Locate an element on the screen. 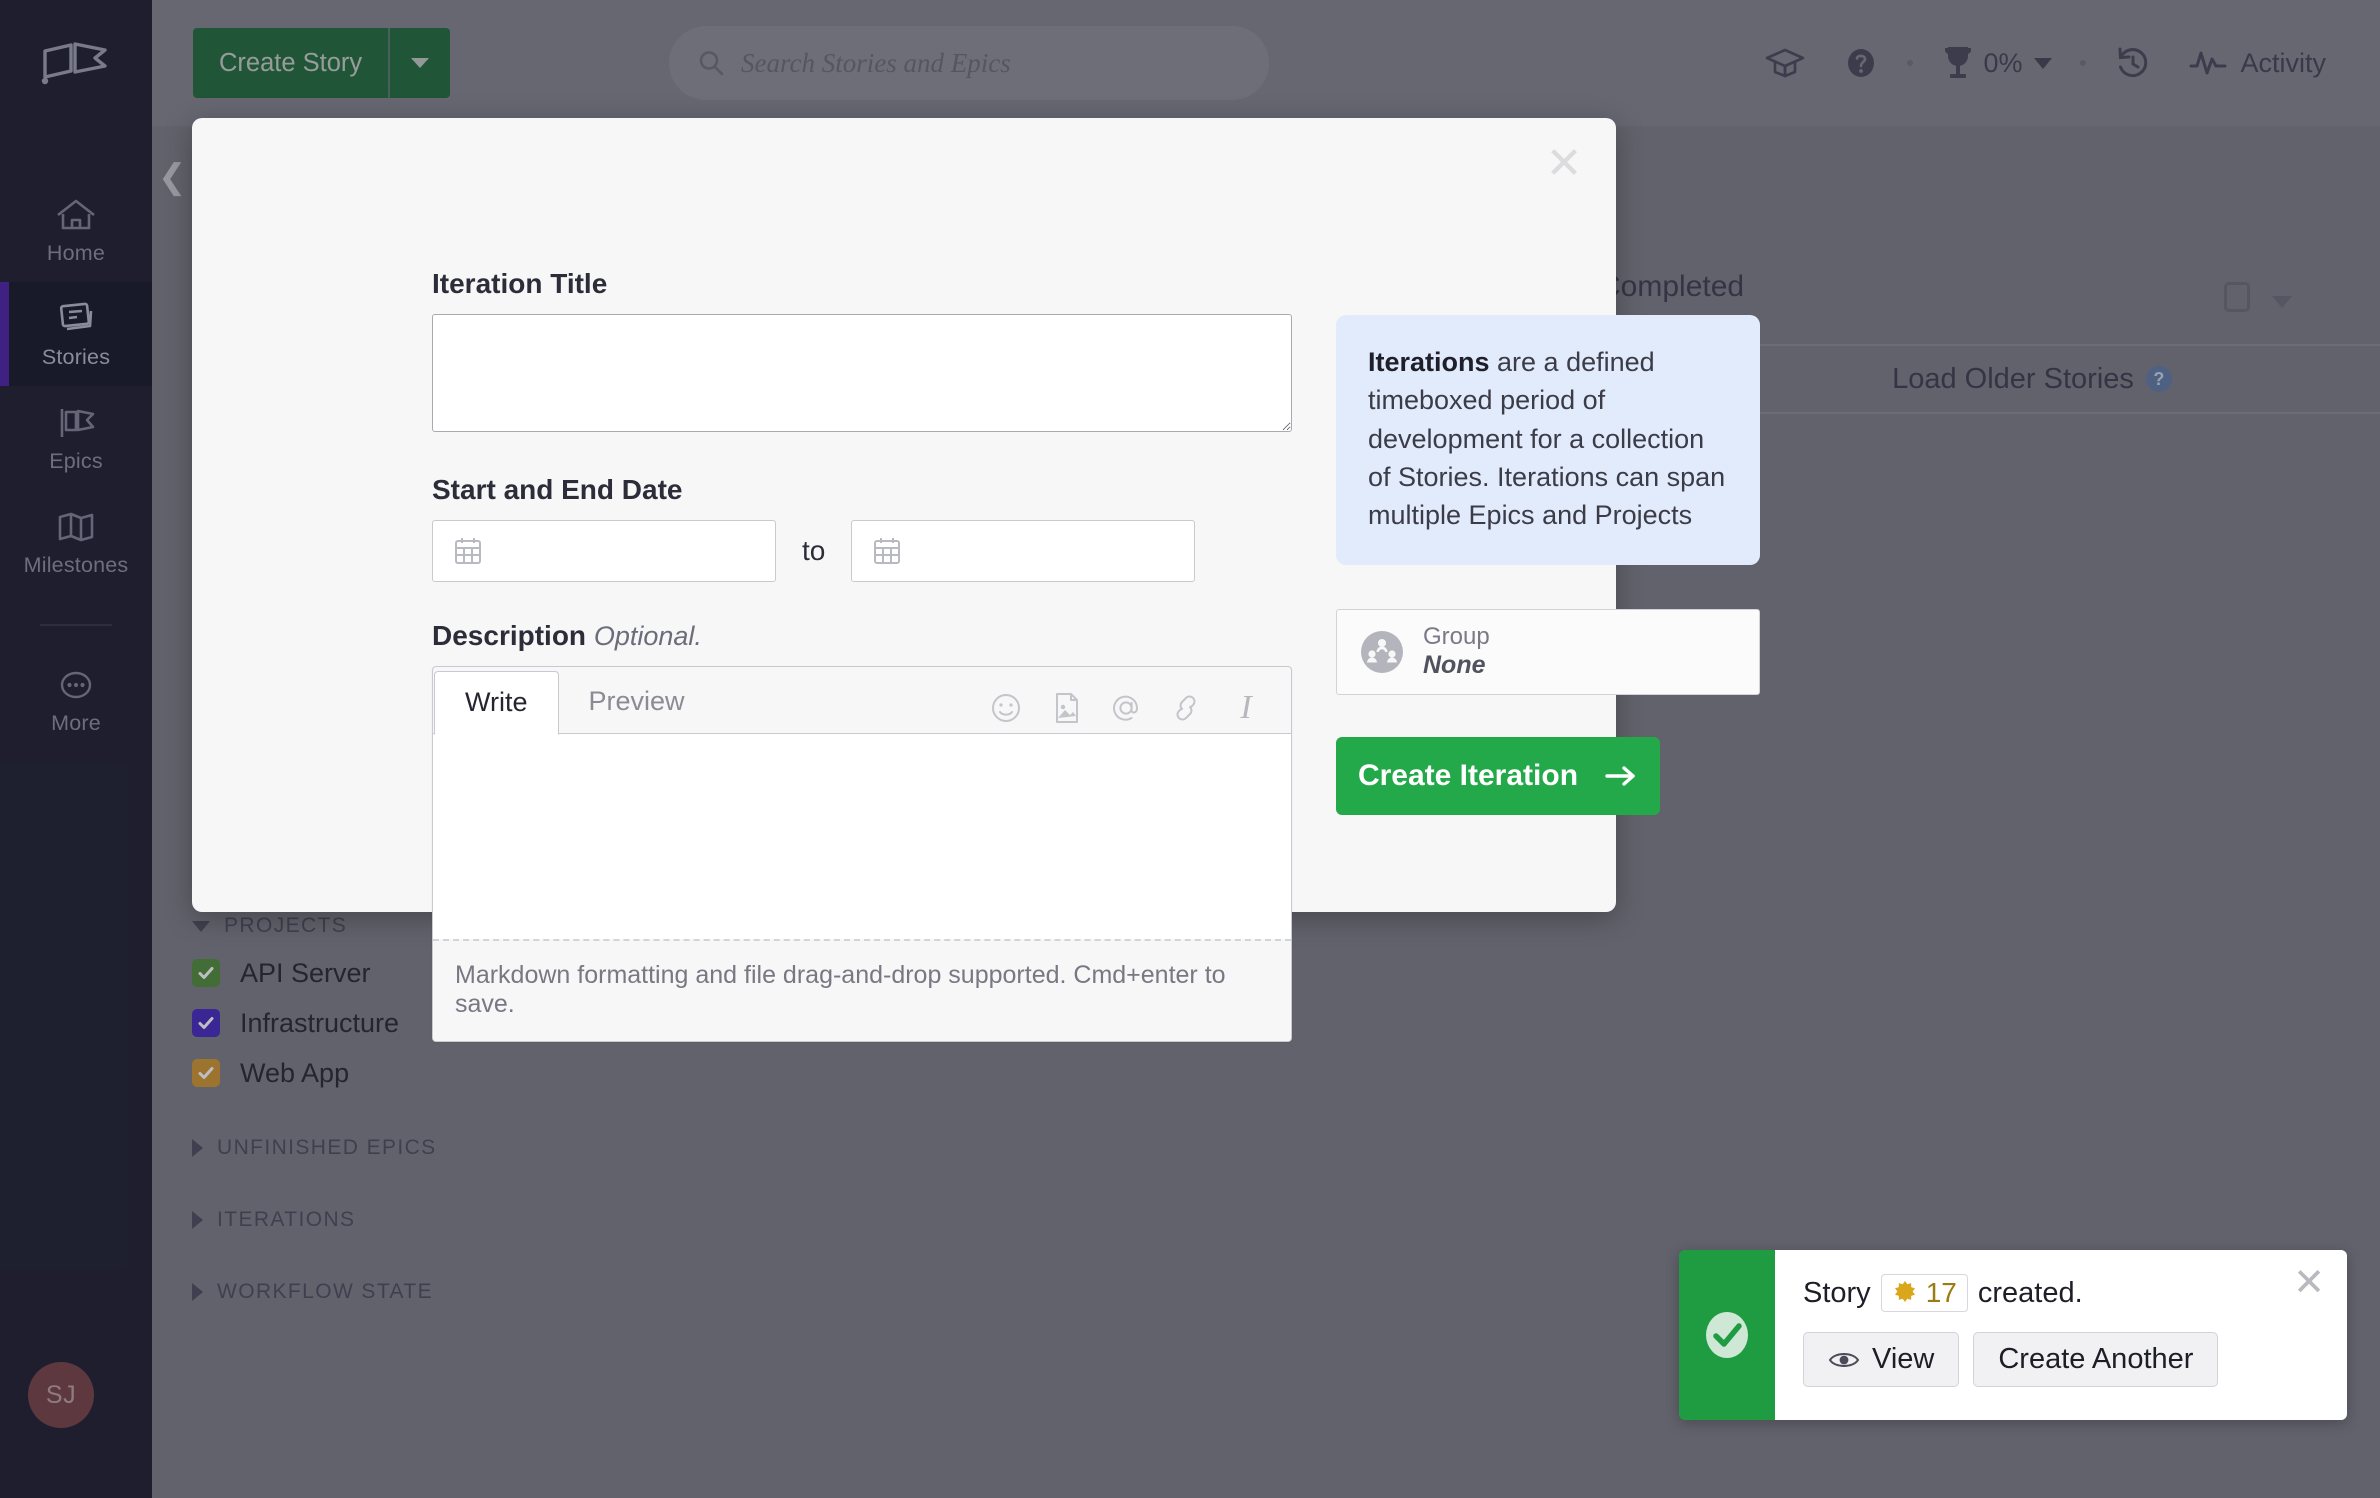  start-date-input is located at coordinates (604, 551).